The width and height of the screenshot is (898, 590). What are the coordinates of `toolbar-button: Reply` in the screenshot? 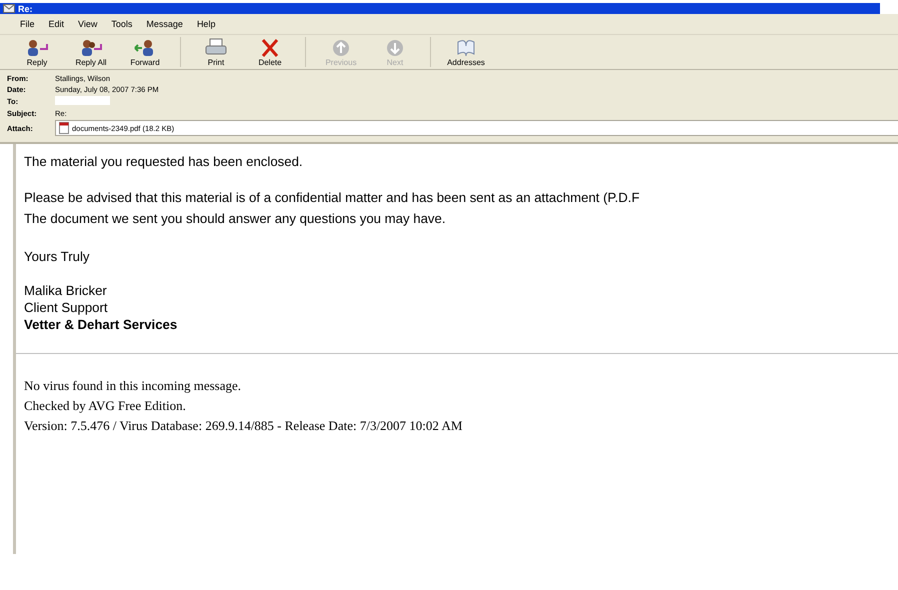 It's located at (37, 52).